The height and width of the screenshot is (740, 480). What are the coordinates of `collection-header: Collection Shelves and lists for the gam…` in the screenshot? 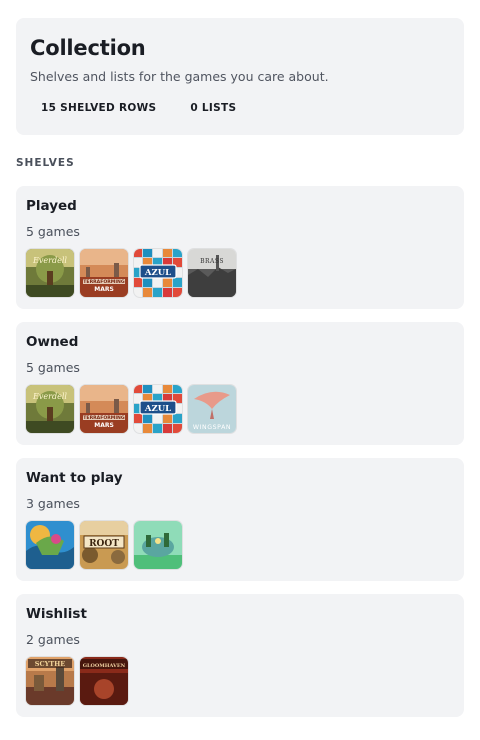 It's located at (240, 76).